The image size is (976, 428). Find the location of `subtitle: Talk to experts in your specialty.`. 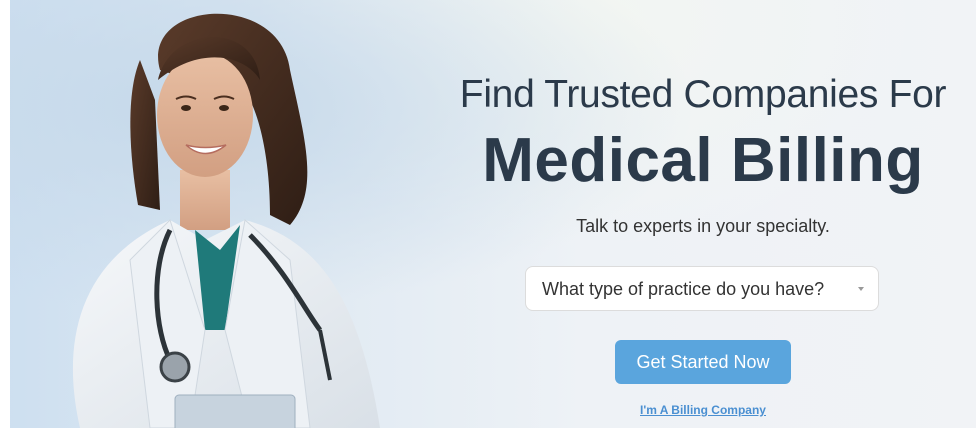

subtitle: Talk to experts in your specialty. is located at coordinates (703, 226).